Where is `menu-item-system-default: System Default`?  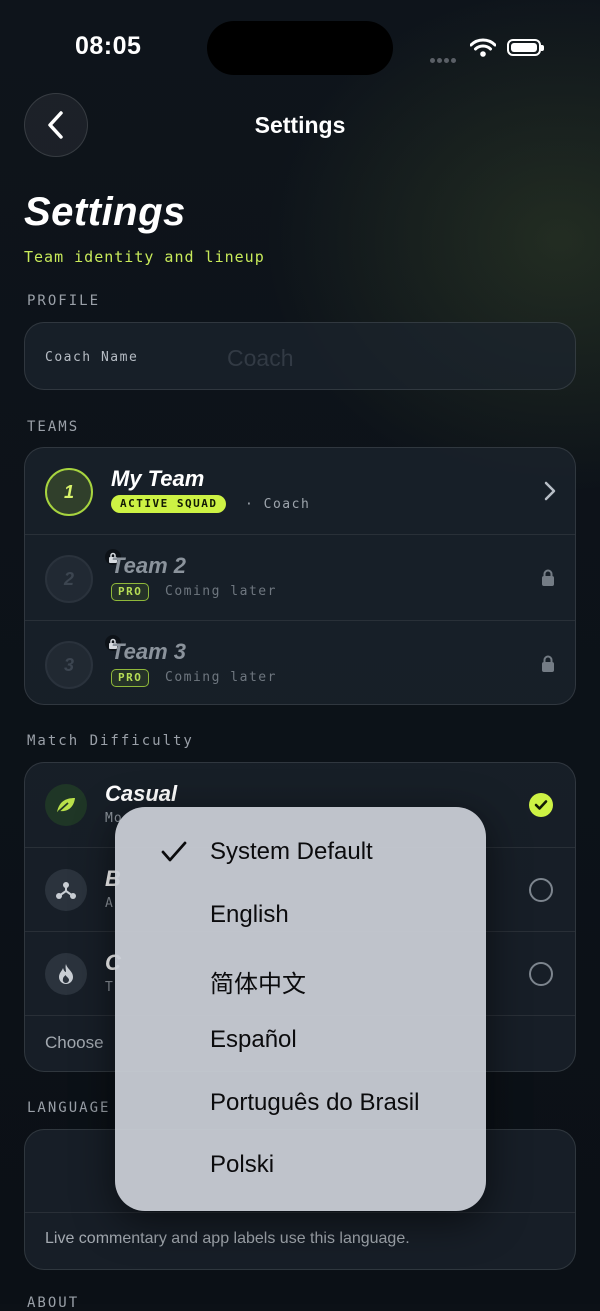
menu-item-system-default: System Default is located at coordinates (300, 852).